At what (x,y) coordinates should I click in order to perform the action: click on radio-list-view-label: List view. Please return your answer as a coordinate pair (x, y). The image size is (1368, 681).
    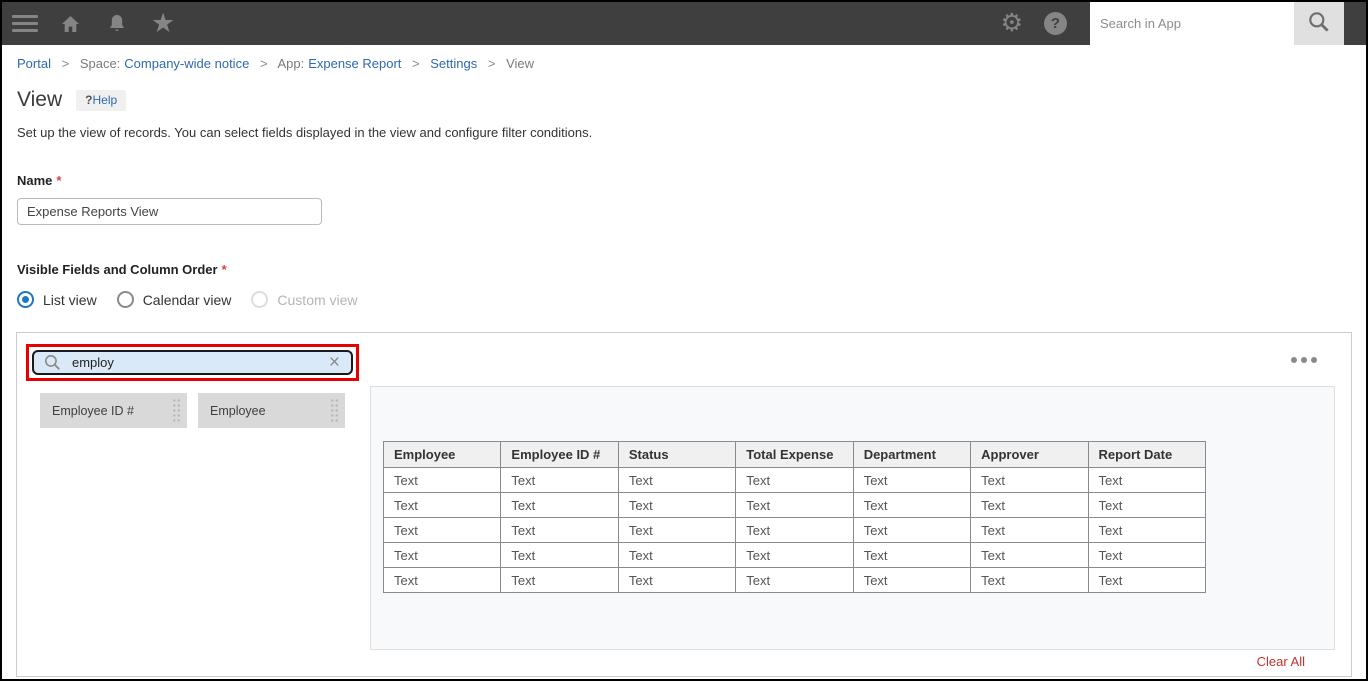
    Looking at the image, I should click on (70, 299).